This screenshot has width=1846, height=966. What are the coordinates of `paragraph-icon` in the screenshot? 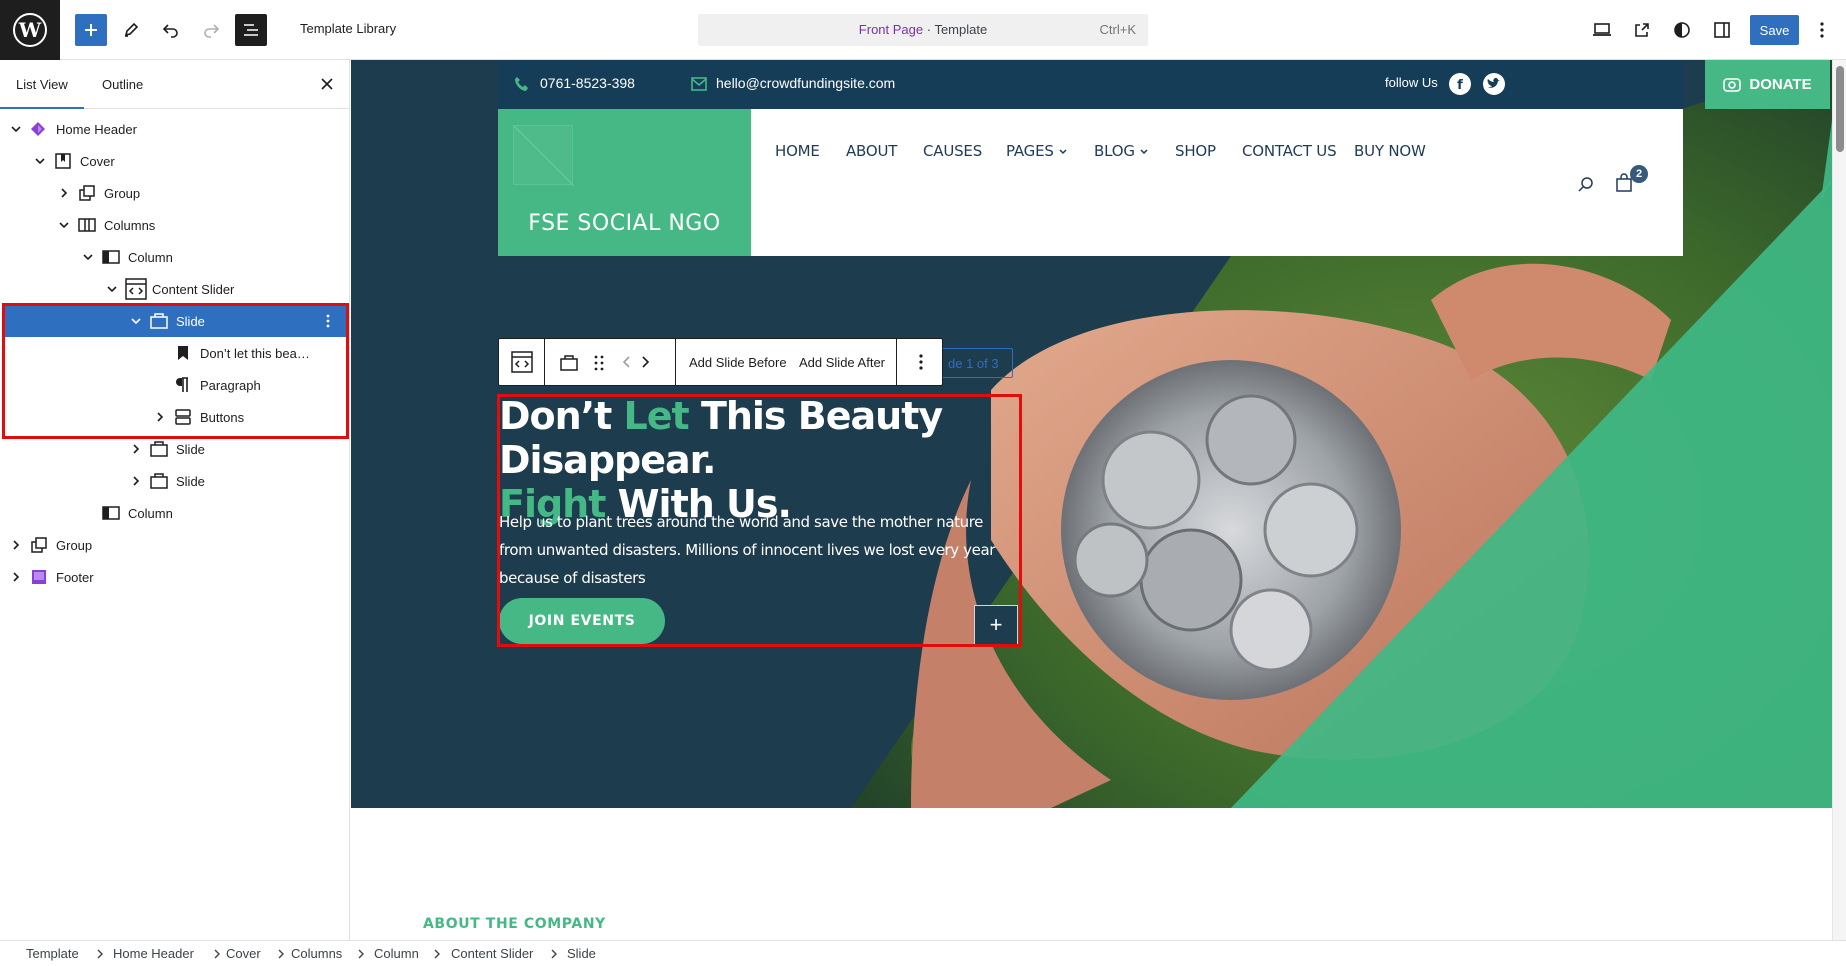 It's located at (182, 384).